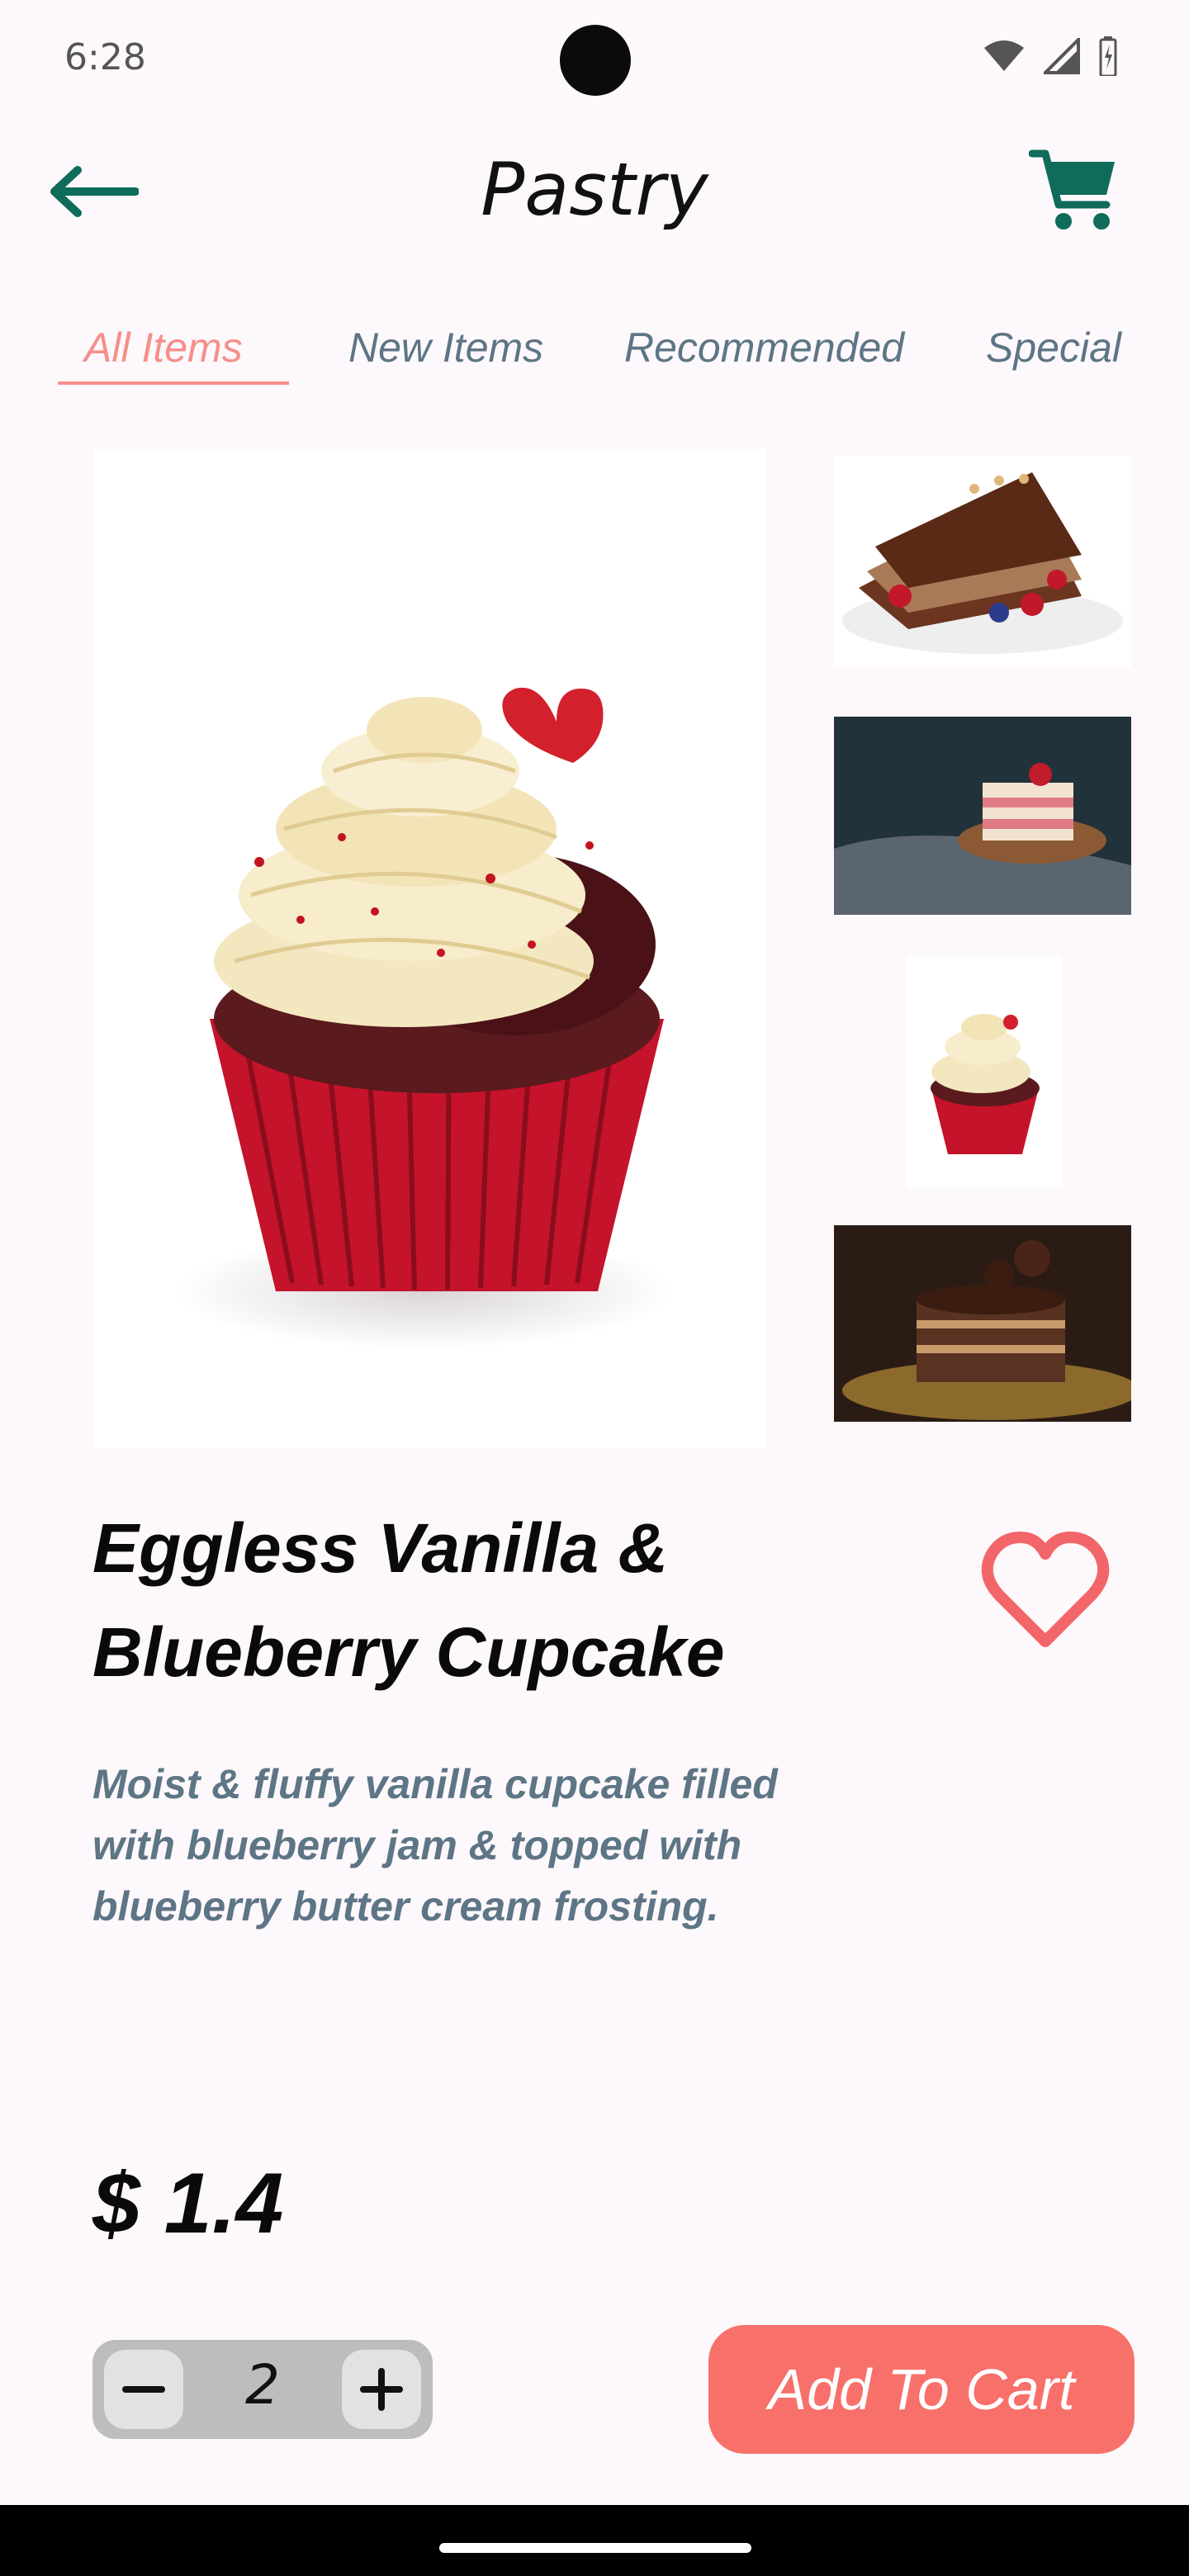  I want to click on favorite-button, so click(1045, 1590).